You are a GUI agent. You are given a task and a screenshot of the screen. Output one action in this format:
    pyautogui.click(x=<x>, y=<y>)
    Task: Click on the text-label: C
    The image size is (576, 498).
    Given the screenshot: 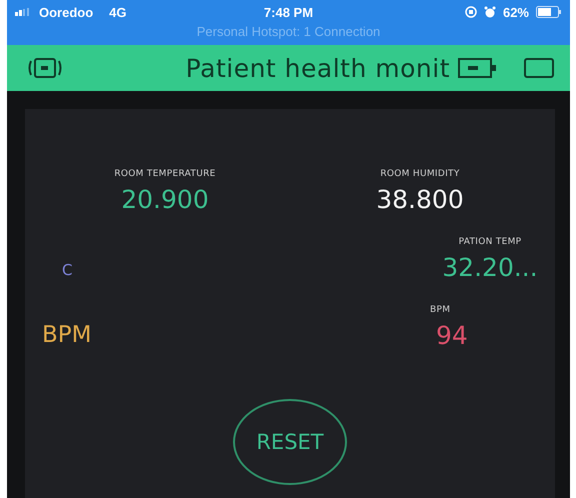 What is the action you would take?
    pyautogui.click(x=67, y=270)
    